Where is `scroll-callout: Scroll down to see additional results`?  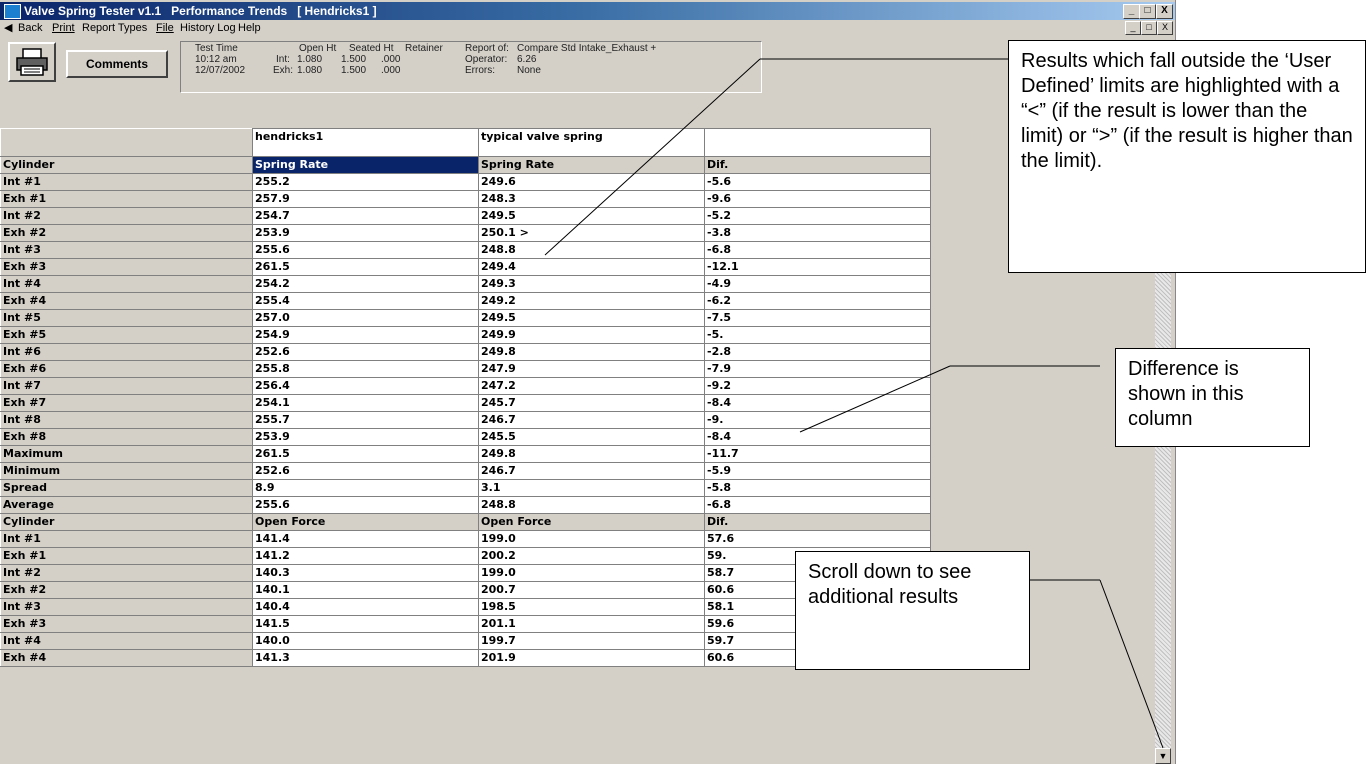 scroll-callout: Scroll down to see additional results is located at coordinates (912, 610).